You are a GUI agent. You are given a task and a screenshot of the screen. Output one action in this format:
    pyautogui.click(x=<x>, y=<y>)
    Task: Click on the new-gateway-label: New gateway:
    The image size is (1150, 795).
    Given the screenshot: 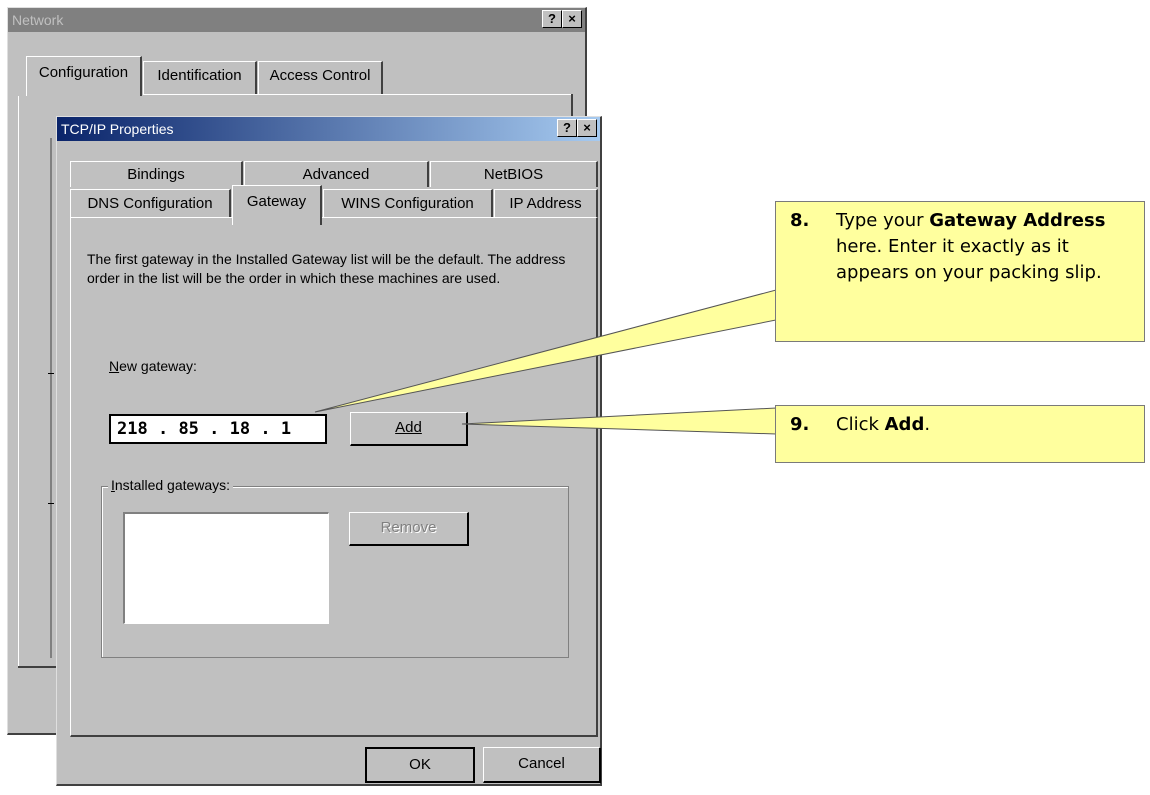 What is the action you would take?
    pyautogui.click(x=153, y=366)
    